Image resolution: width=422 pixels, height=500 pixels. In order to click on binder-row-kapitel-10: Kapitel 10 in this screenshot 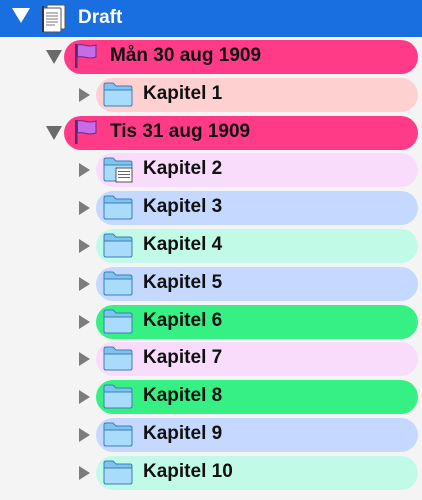, I will do `click(211, 473)`.